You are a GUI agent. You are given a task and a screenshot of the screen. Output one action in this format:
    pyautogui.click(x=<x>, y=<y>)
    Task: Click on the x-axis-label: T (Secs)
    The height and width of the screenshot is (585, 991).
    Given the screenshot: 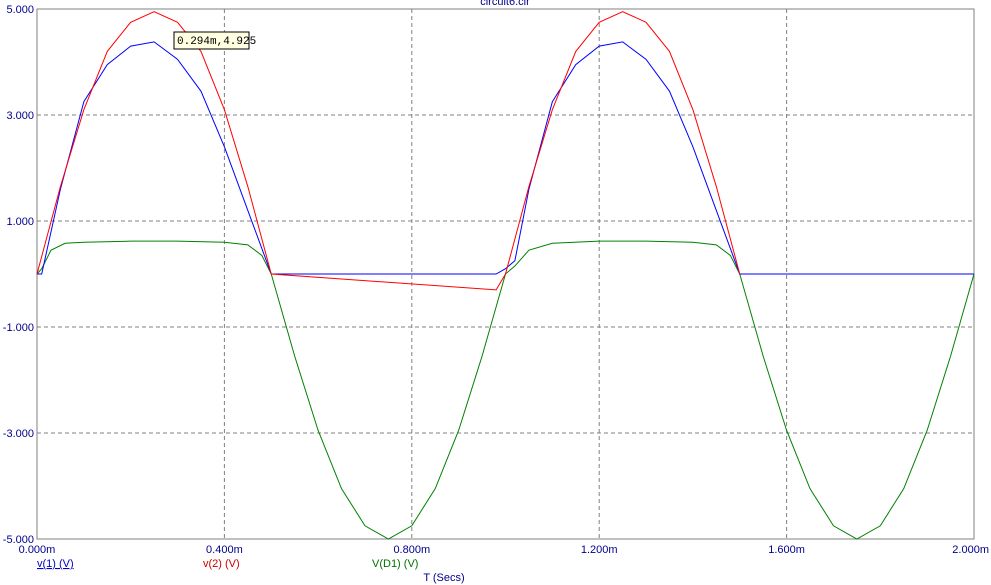 What is the action you would take?
    pyautogui.click(x=443, y=578)
    